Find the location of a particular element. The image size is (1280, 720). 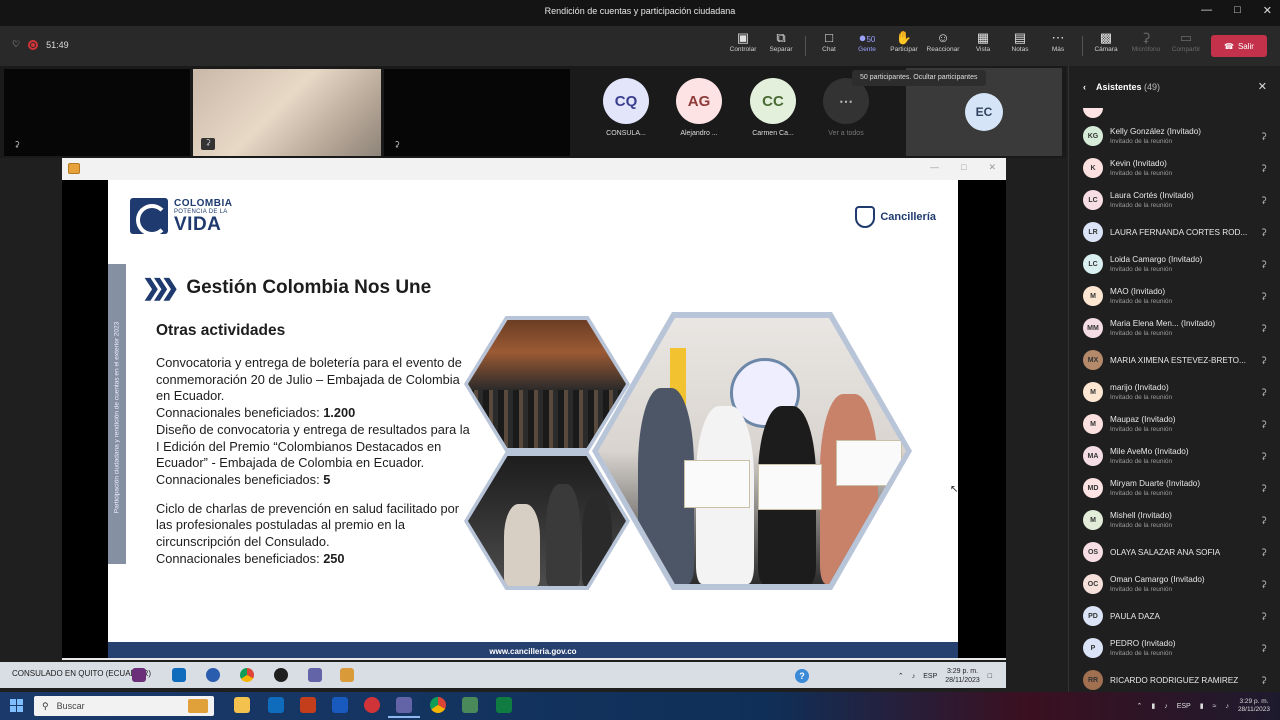

avatar: M is located at coordinates (1093, 392).